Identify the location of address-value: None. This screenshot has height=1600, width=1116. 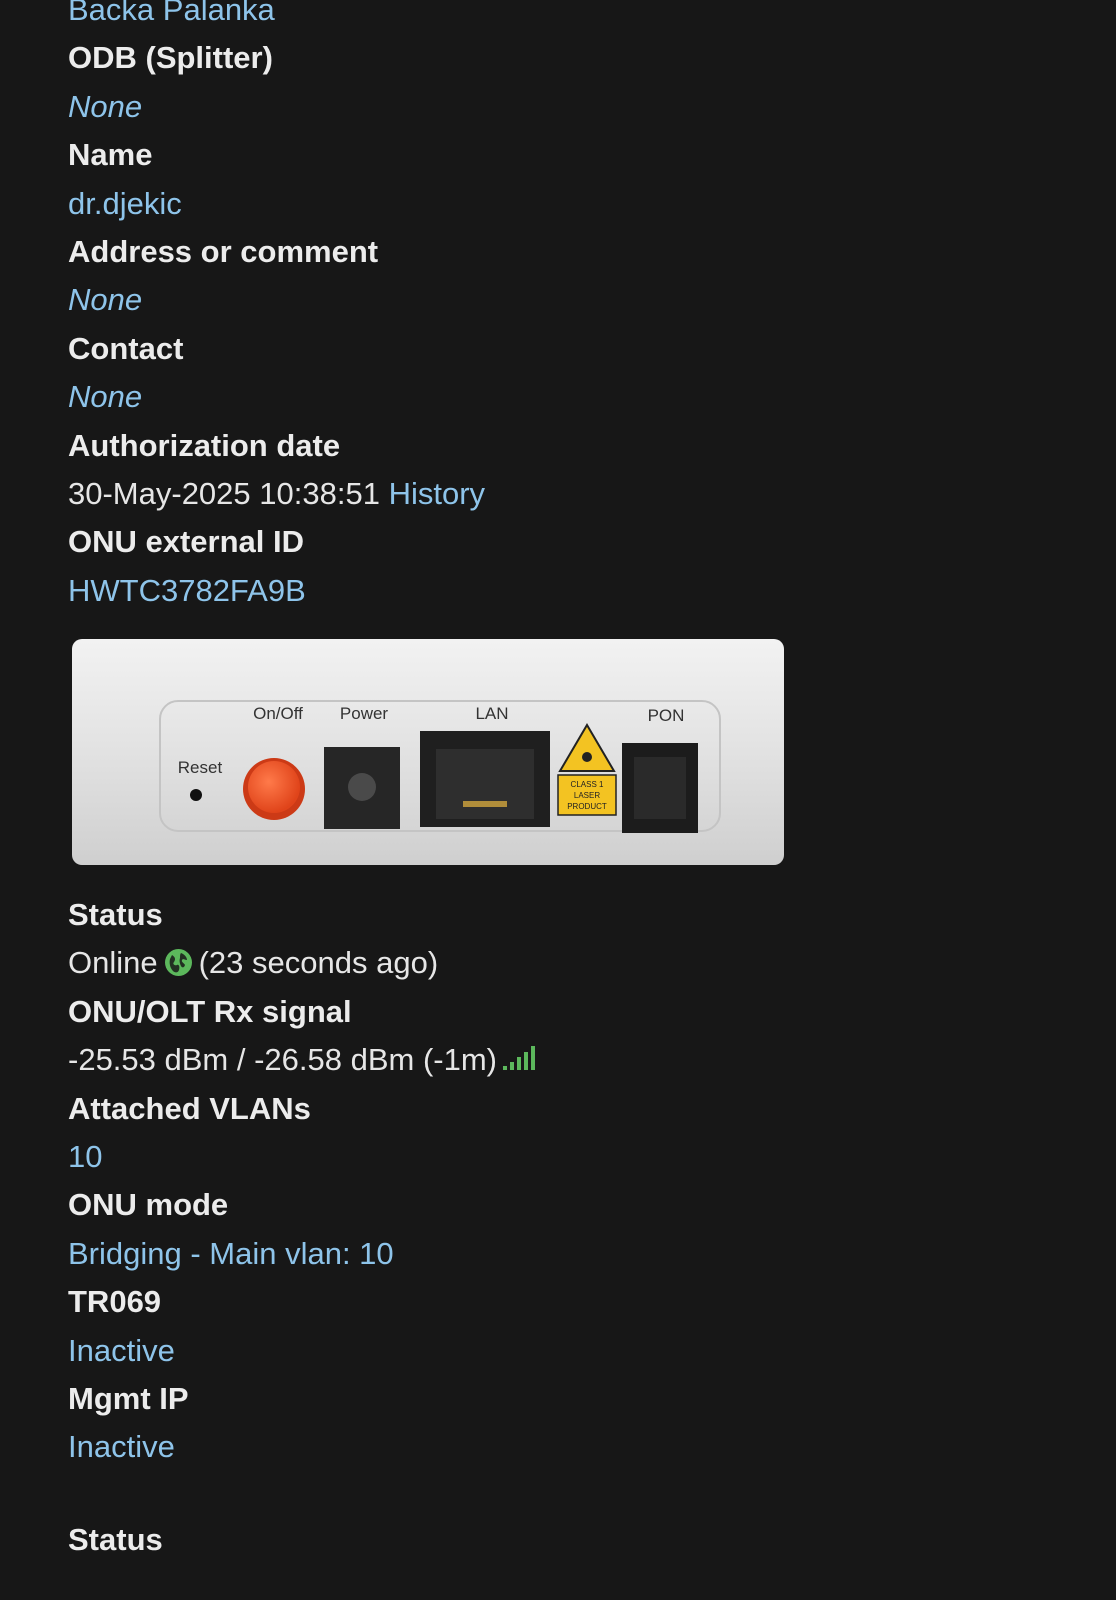
(568, 300).